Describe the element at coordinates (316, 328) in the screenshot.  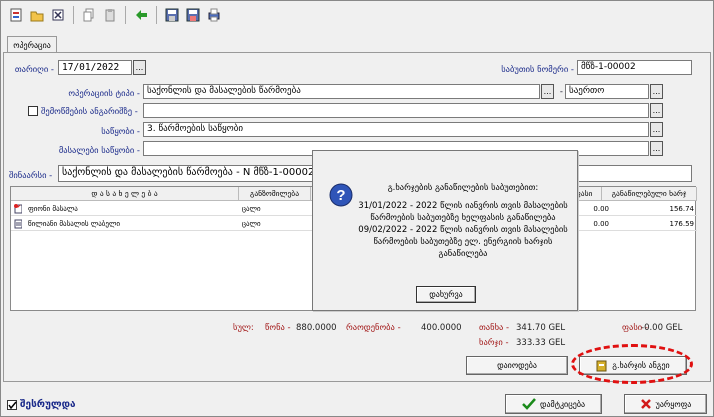
I see `weight-value: 880.0000` at that location.